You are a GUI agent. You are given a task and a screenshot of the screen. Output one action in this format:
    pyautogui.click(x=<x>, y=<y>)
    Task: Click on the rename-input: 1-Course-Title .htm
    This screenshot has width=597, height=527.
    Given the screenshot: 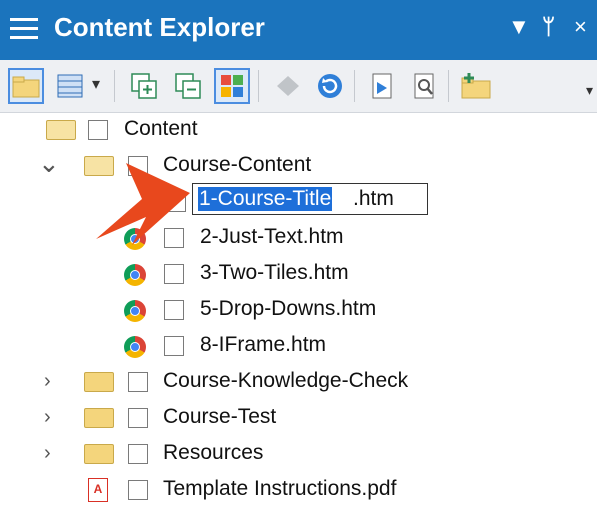 What is the action you would take?
    pyautogui.click(x=310, y=199)
    